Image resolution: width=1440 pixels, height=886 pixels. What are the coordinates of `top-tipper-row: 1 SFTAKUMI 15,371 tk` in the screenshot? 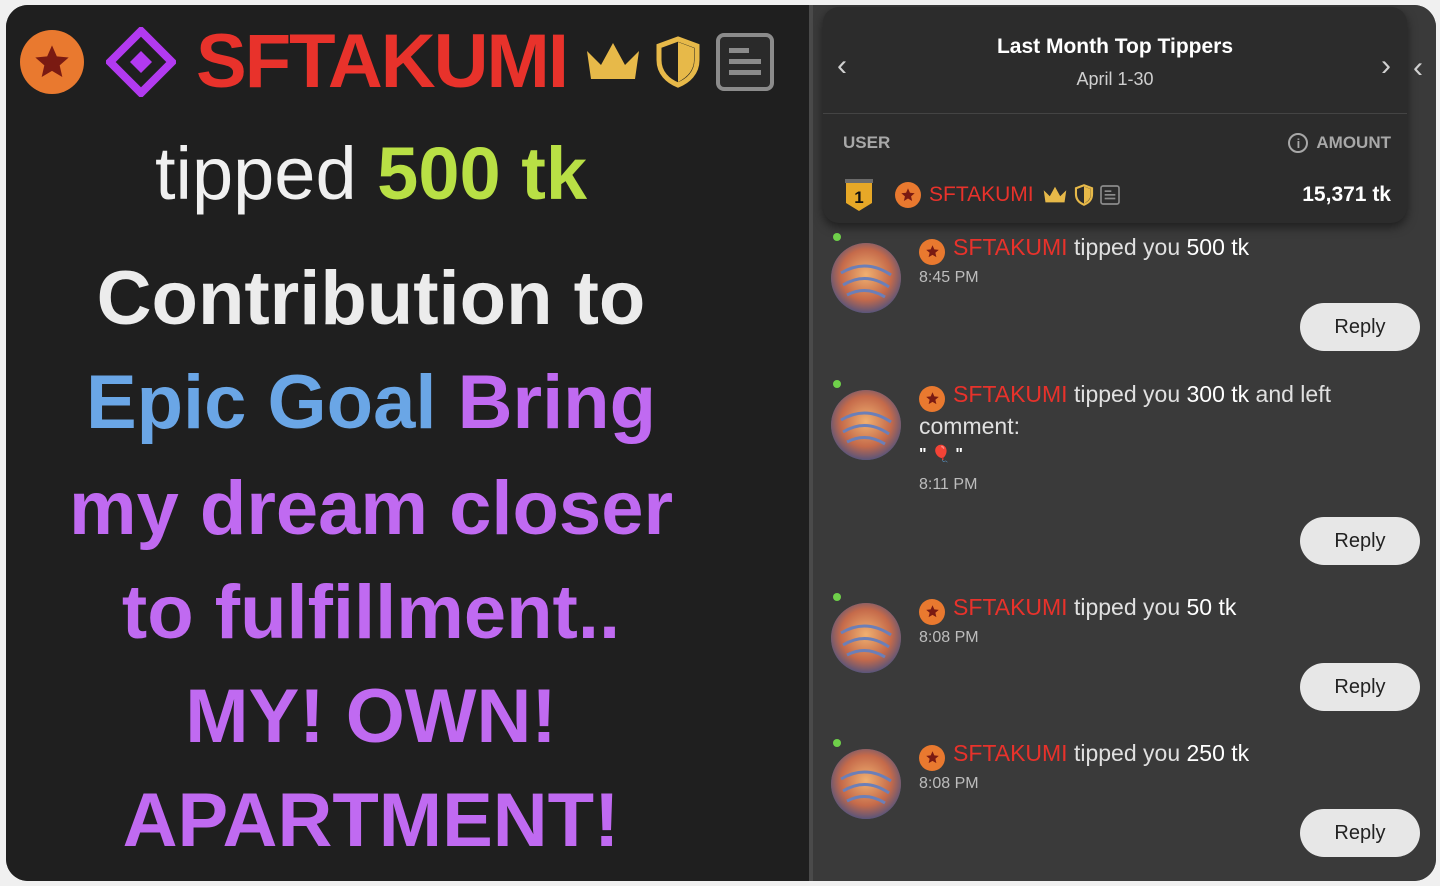 It's located at (1117, 195).